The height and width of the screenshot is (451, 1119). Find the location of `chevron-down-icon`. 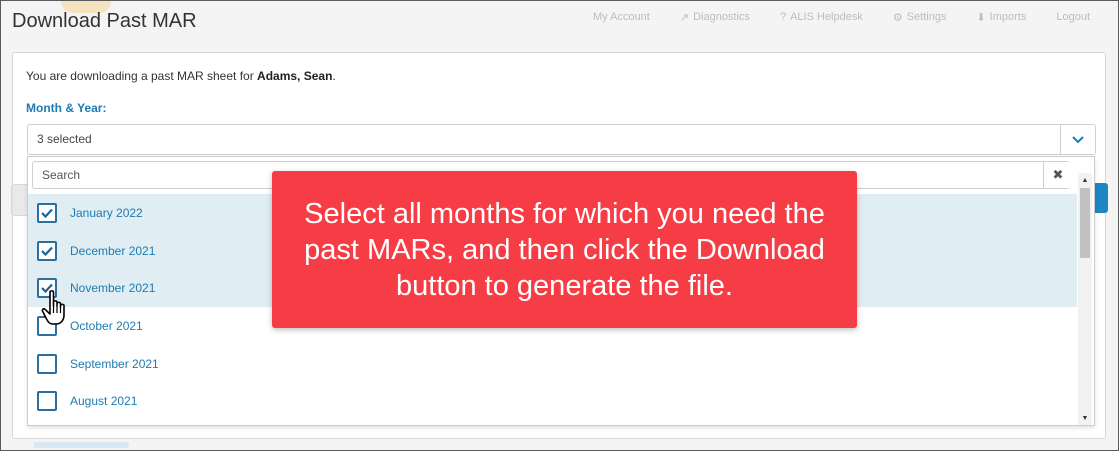

chevron-down-icon is located at coordinates (1078, 139).